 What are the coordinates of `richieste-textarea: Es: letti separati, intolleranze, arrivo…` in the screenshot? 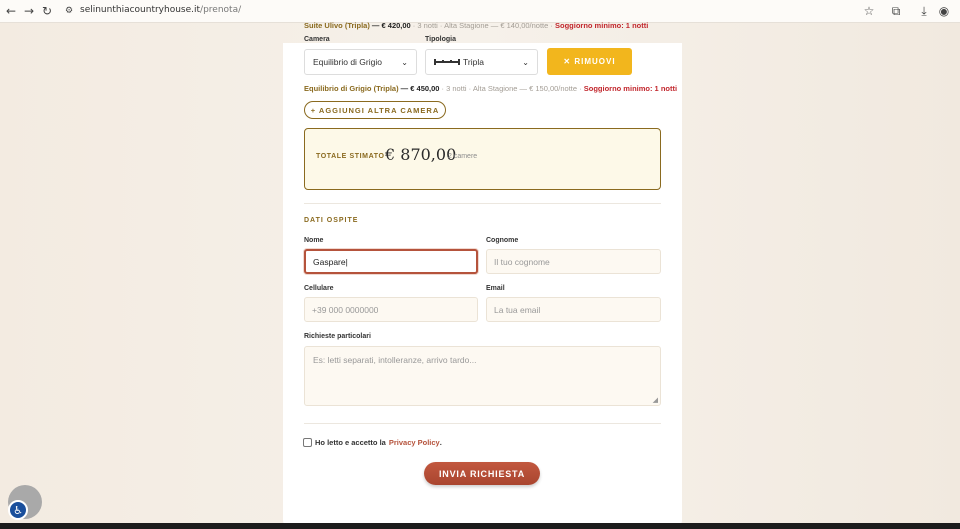 It's located at (482, 376).